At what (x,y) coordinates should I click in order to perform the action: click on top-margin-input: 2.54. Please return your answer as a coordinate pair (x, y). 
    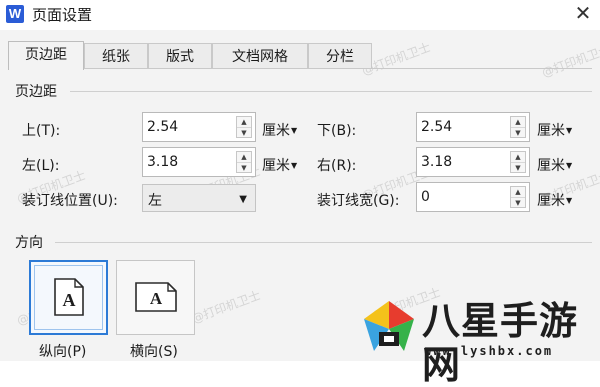
    Looking at the image, I should click on (162, 127).